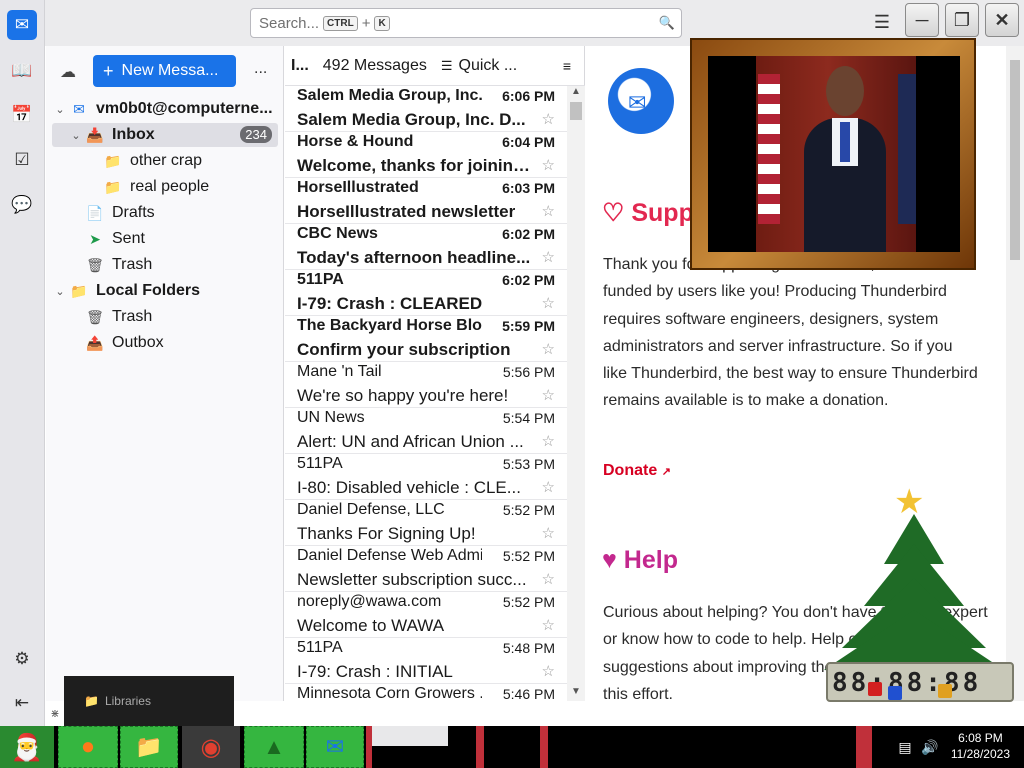  I want to click on scroll-thumb, so click(576, 111).